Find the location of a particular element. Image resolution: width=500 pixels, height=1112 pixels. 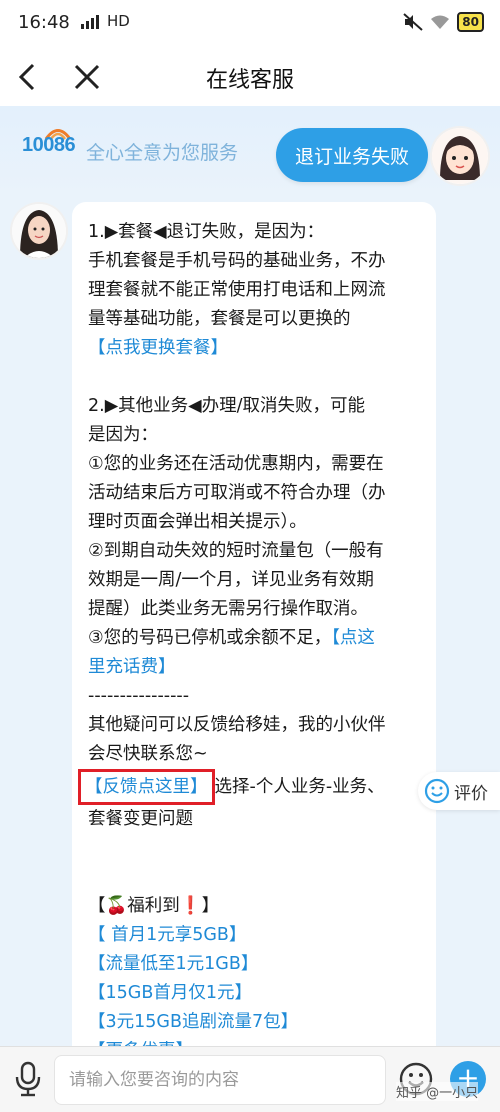

message-text: 选择-个人业务-业务、 is located at coordinates (299, 787).